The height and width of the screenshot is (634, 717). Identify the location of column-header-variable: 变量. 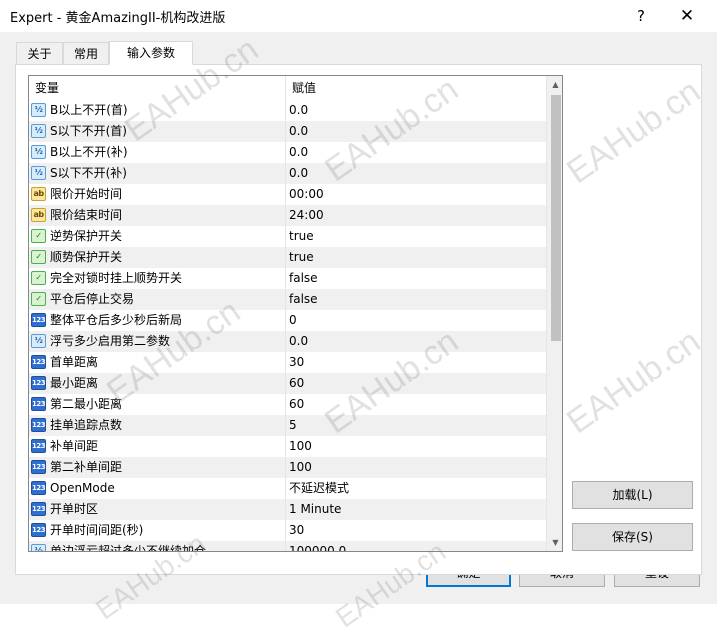
(157, 88).